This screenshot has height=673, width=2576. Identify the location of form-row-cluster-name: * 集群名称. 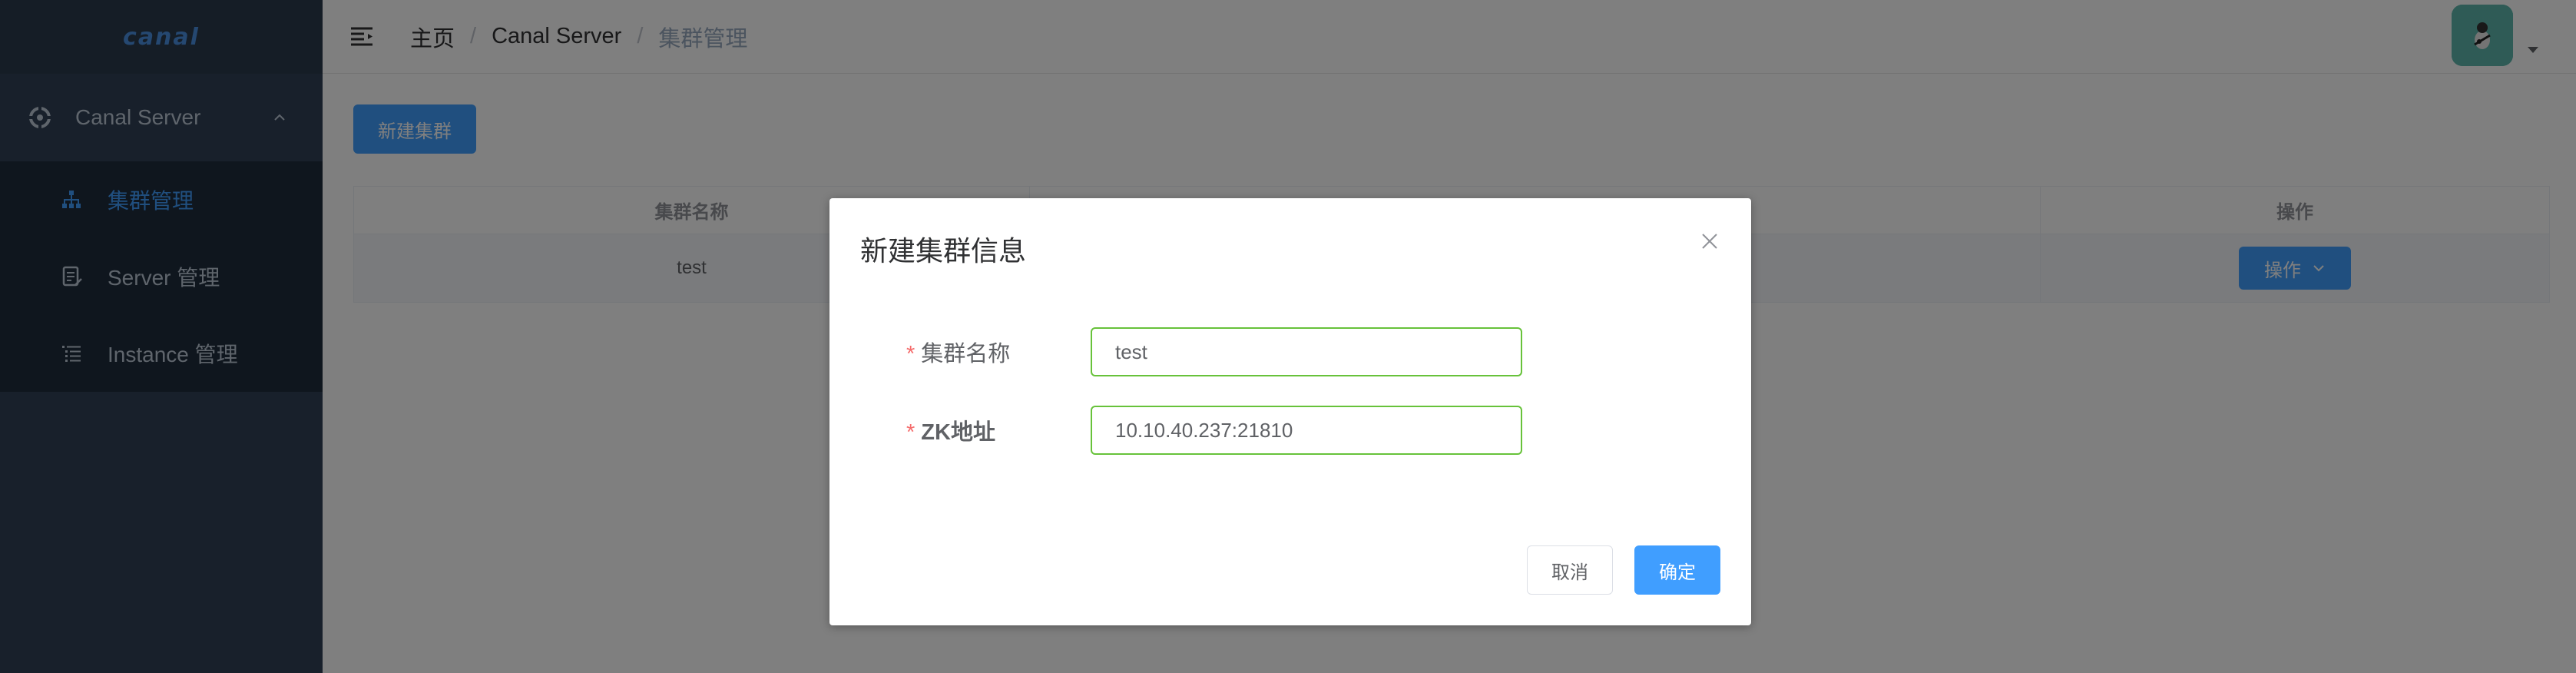
(1290, 351).